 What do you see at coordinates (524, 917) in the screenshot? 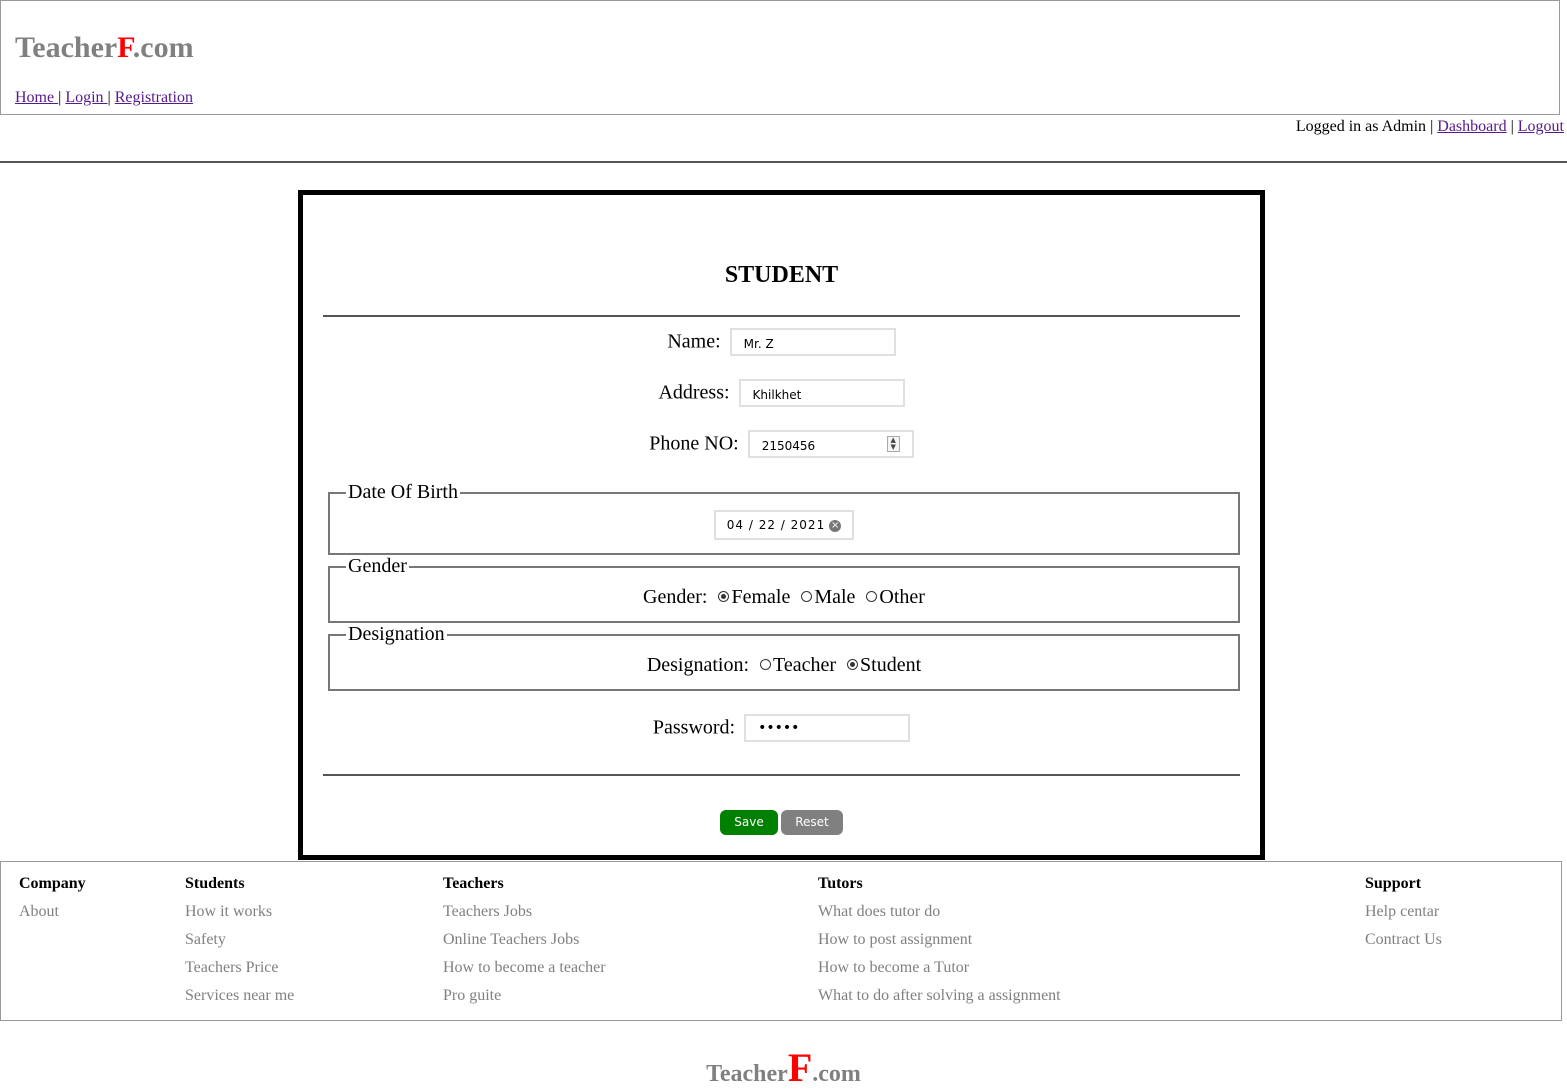
I see `footer-link: Teachers Jobs` at bounding box center [524, 917].